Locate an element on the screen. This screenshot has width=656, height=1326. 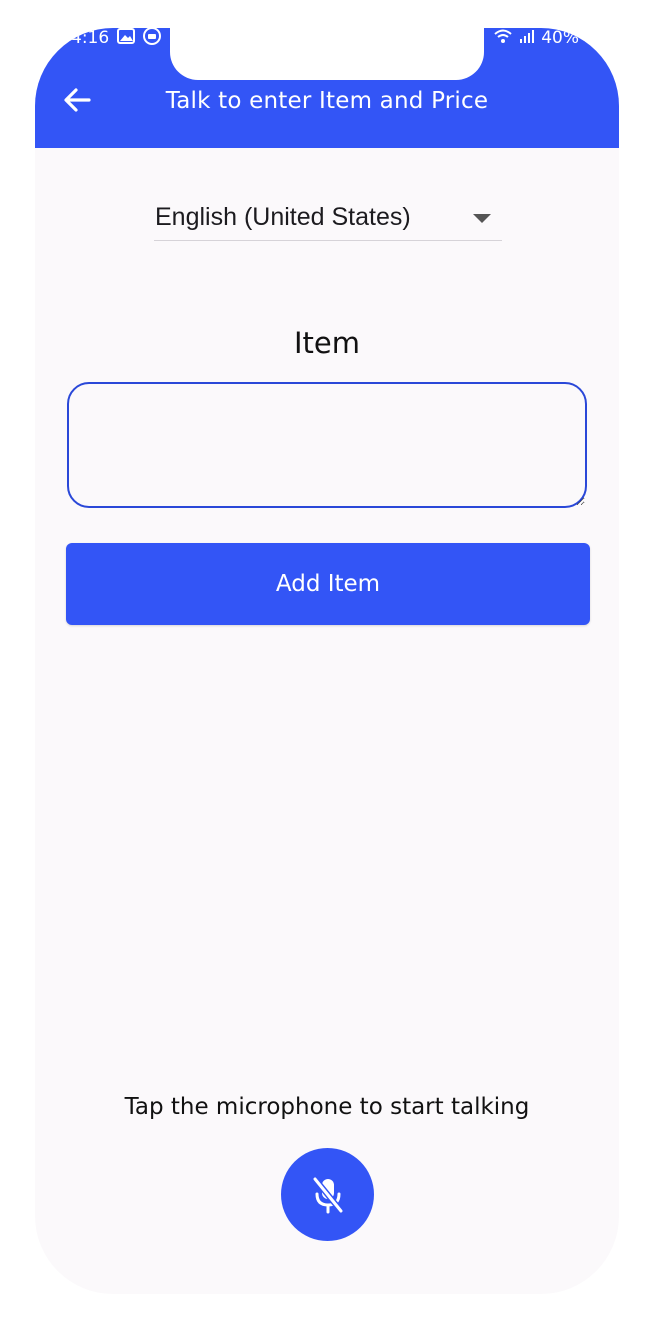
dropdown-arrow-icon is located at coordinates (482, 218).